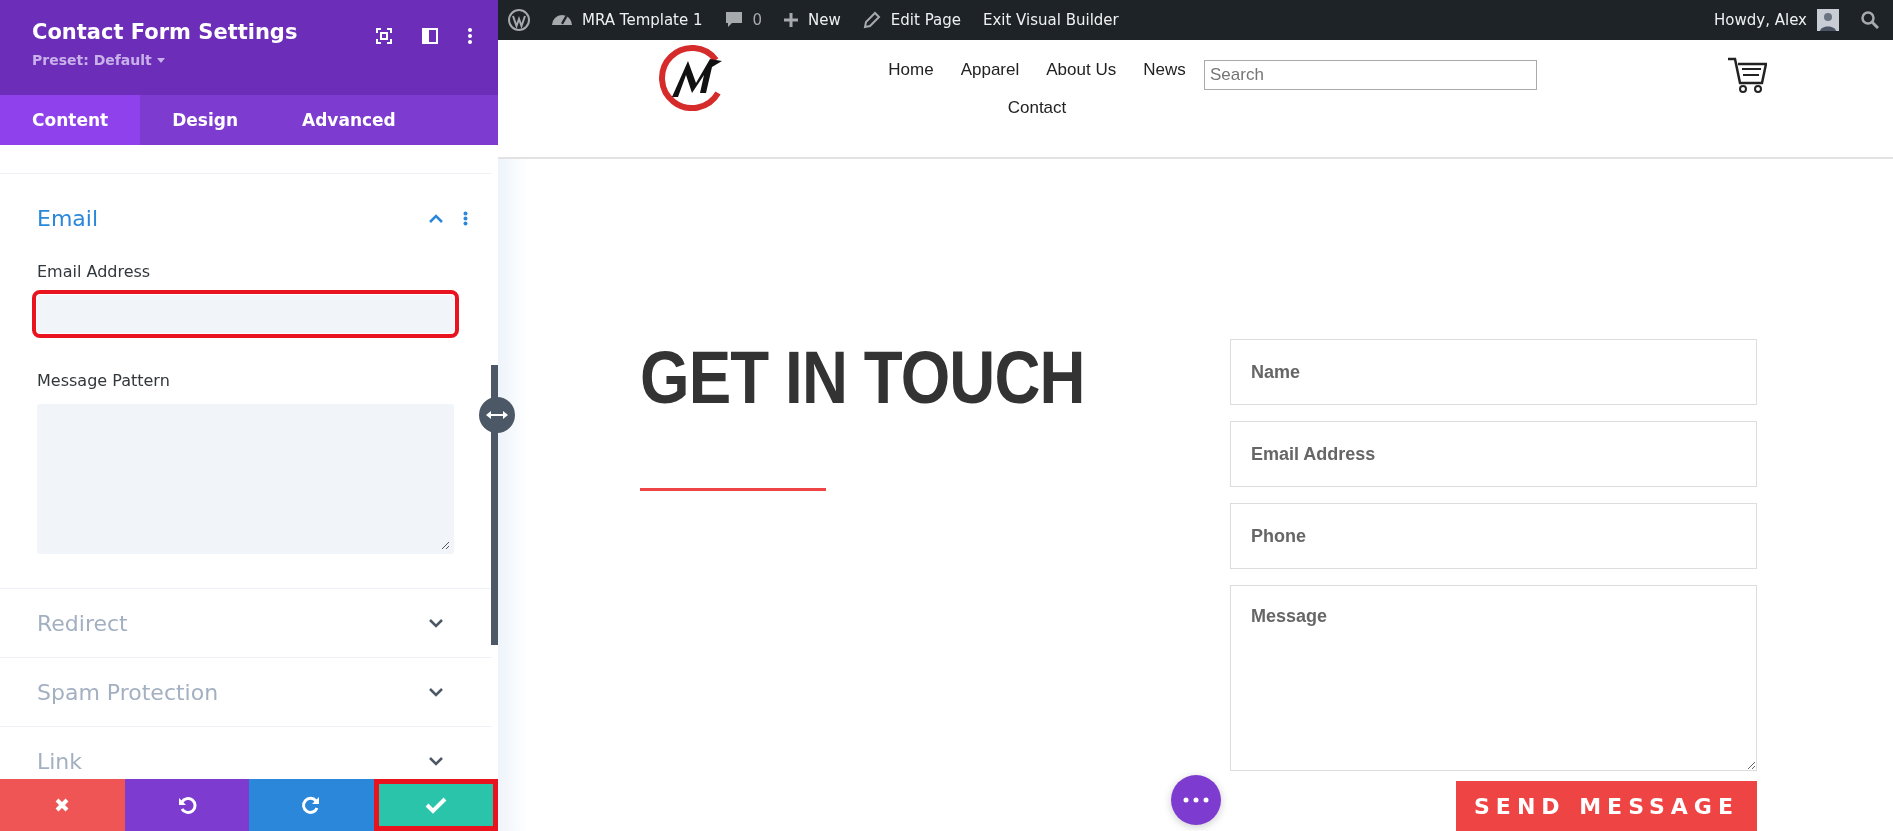 The height and width of the screenshot is (831, 1893). Describe the element at coordinates (436, 218) in the screenshot. I see `chevron-up-icon` at that location.